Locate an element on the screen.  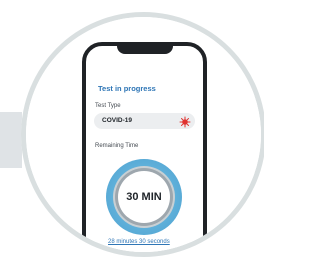
page-title: Test in progress is located at coordinates (127, 88).